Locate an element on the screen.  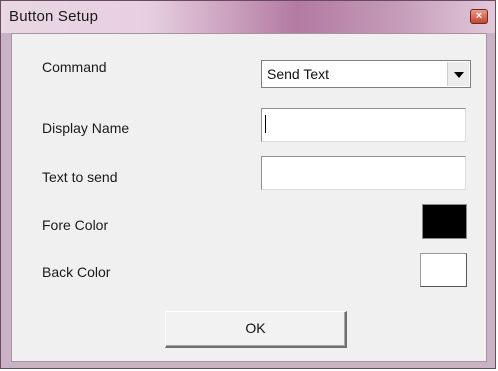
back-color-swatch is located at coordinates (443, 270).